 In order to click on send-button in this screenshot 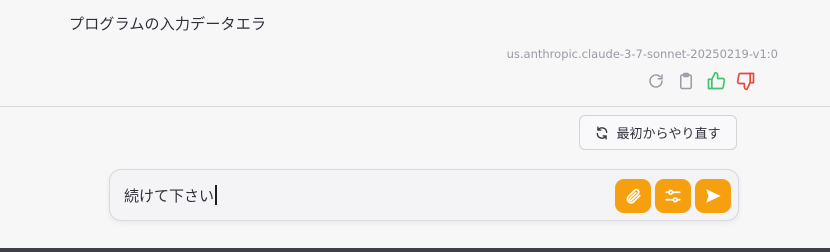, I will do `click(713, 196)`.